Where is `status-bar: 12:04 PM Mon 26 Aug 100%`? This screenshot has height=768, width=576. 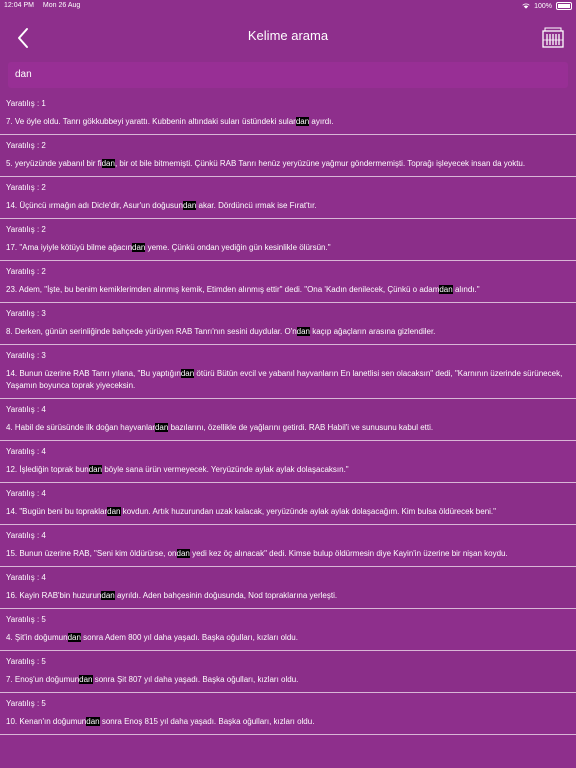 status-bar: 12:04 PM Mon 26 Aug 100% is located at coordinates (288, 7).